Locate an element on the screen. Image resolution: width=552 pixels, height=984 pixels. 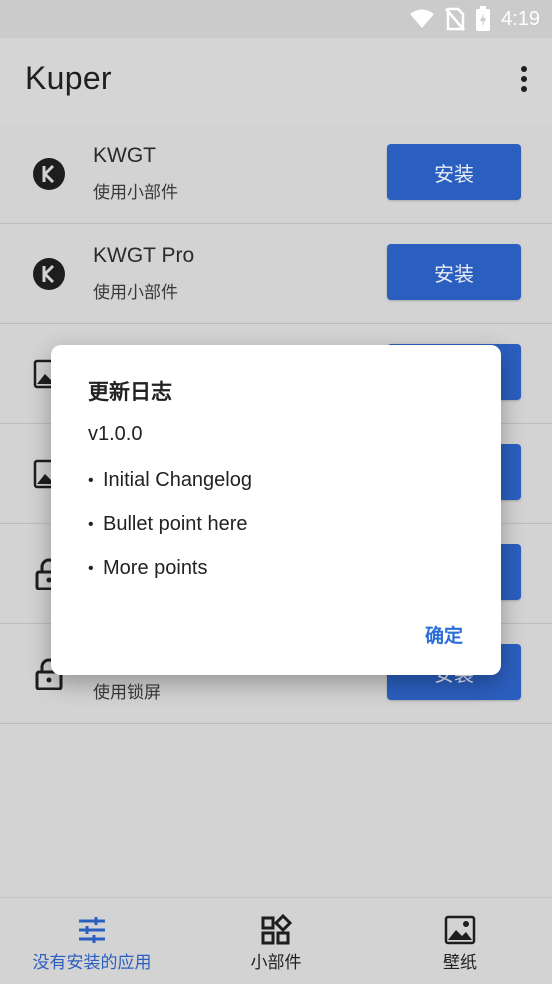
nav-tab-not-installed: 没有安装的应用 is located at coordinates (92, 941).